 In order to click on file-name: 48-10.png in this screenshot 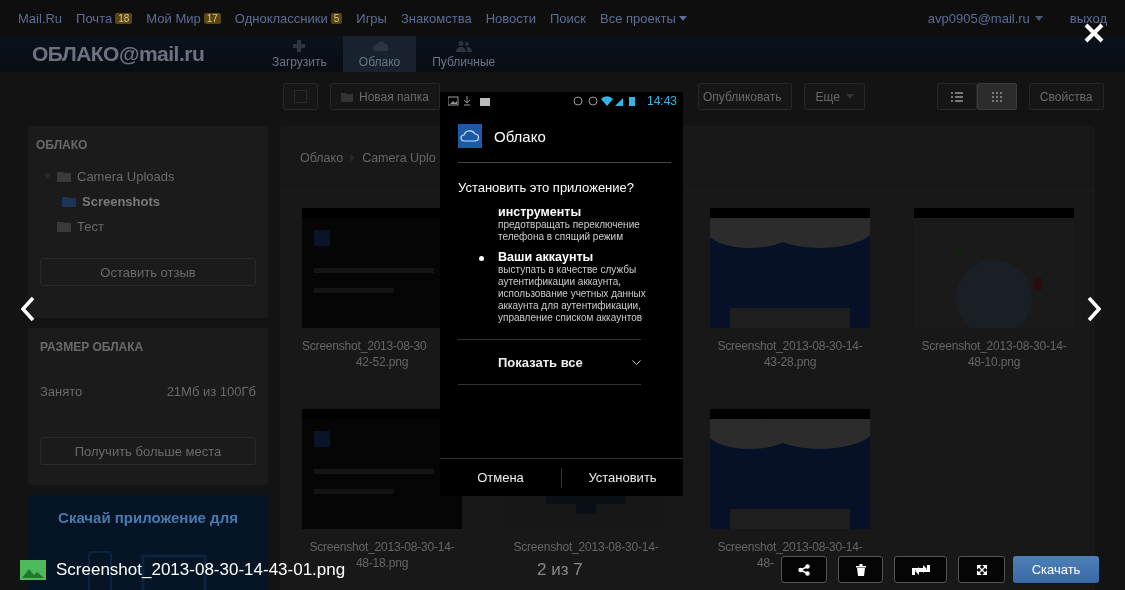, I will do `click(994, 362)`.